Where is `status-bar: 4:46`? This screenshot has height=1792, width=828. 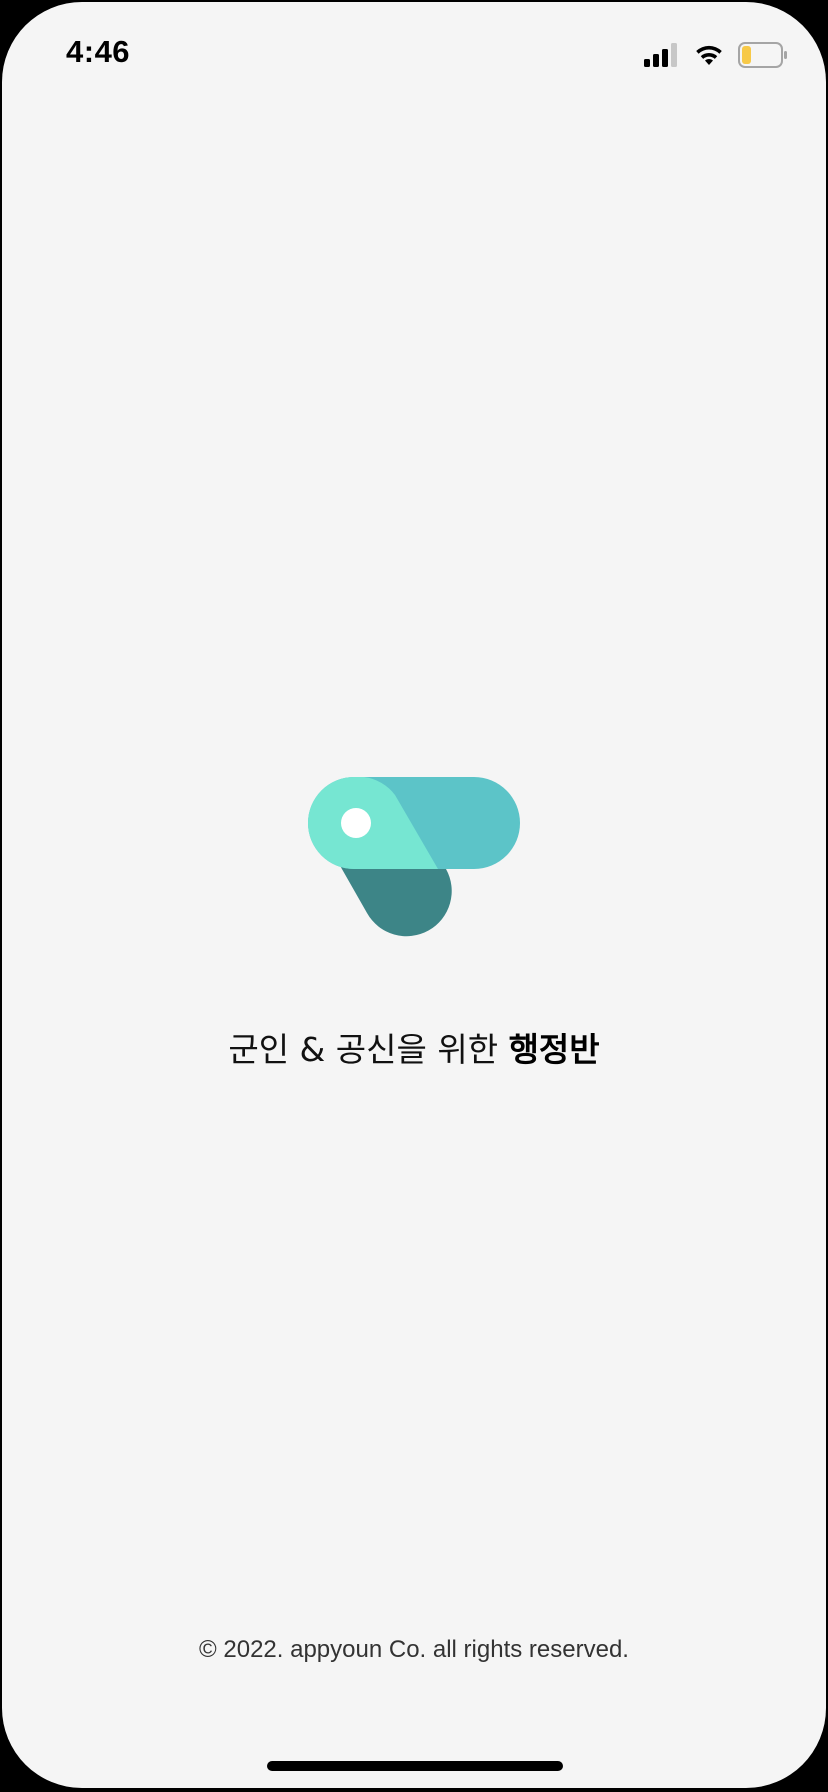
status-bar: 4:46 is located at coordinates (414, 52).